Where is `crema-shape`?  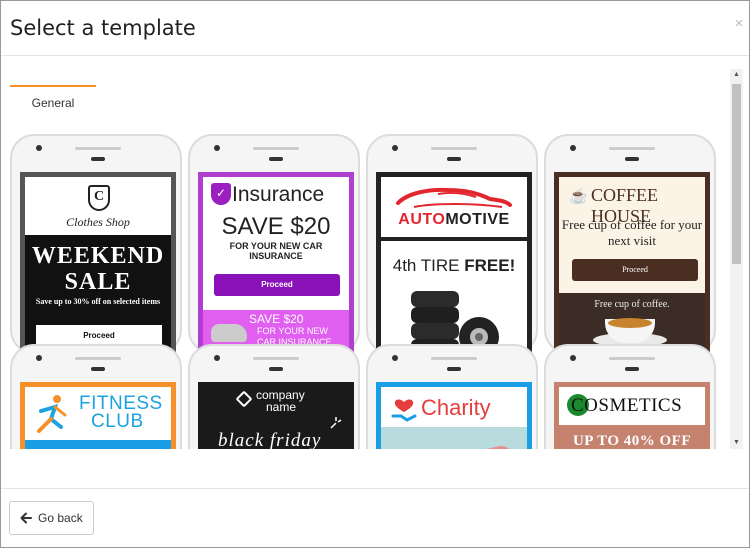 crema-shape is located at coordinates (630, 323).